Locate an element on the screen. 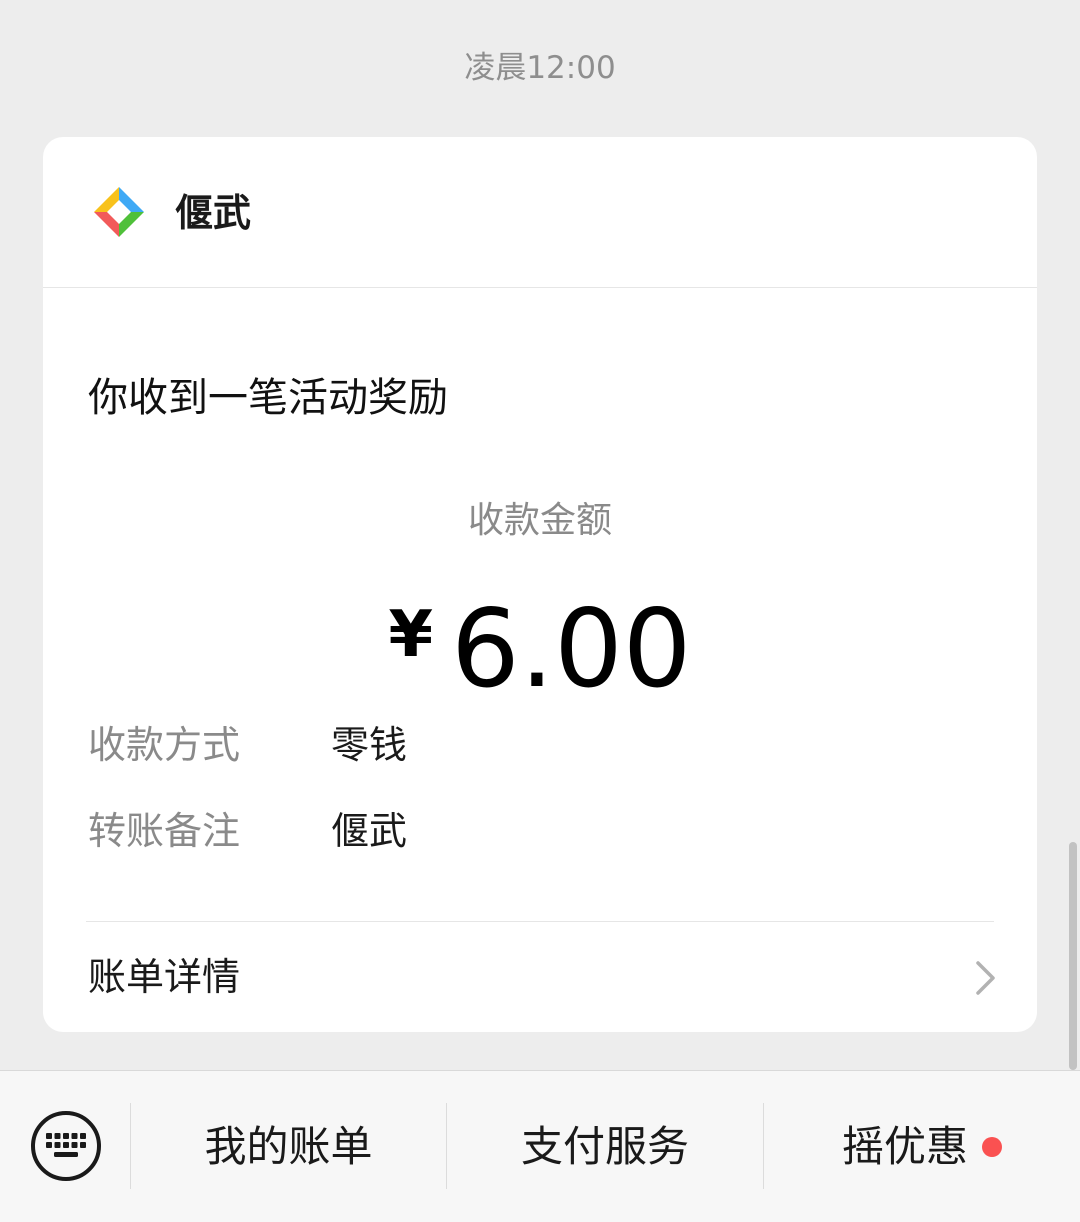 Image resolution: width=1080 pixels, height=1222 pixels. detail-row-payment-method: 收款方式 零钱 is located at coordinates (538, 745).